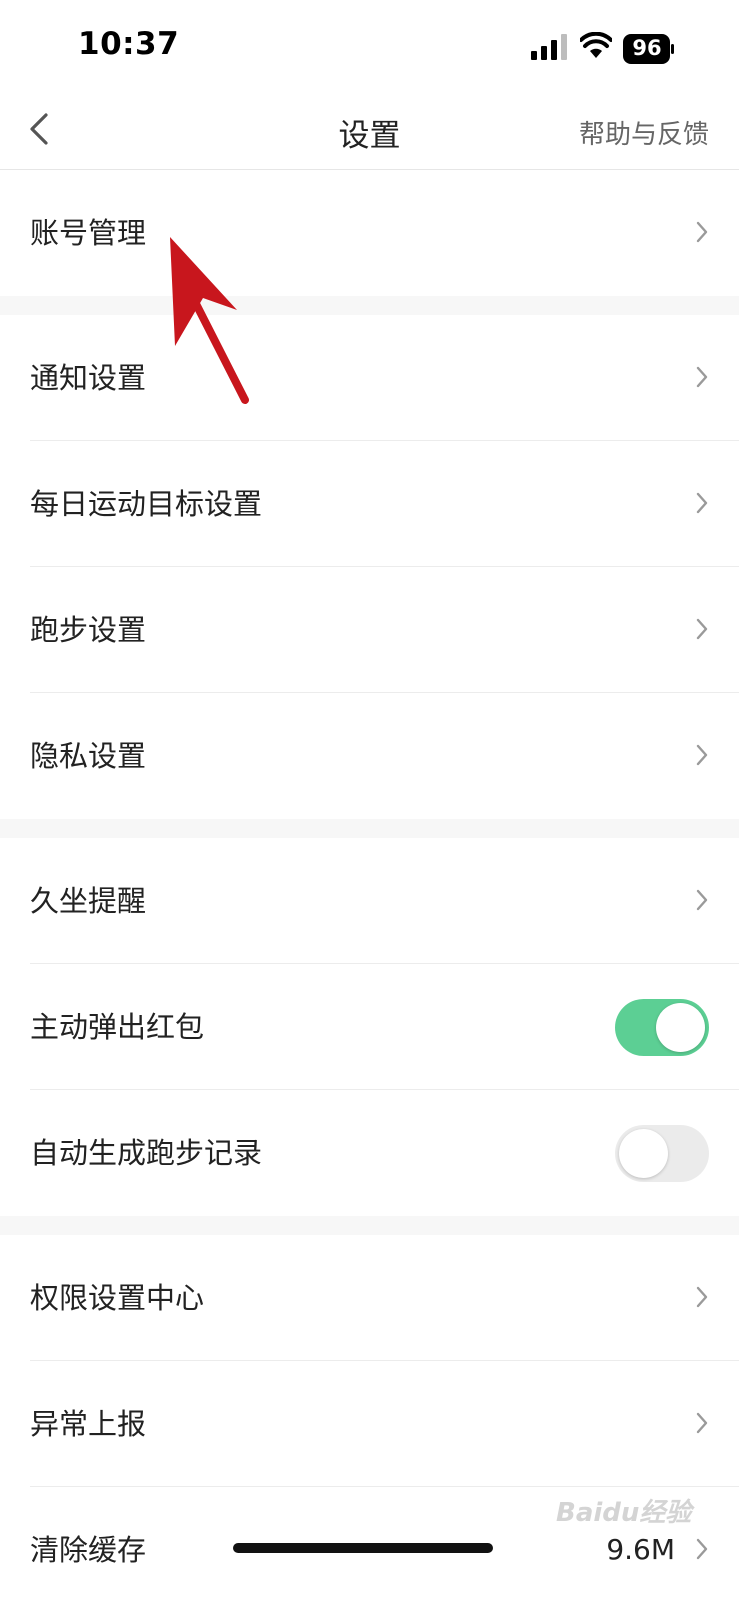  Describe the element at coordinates (596, 45) in the screenshot. I see `wifi-icon` at that location.